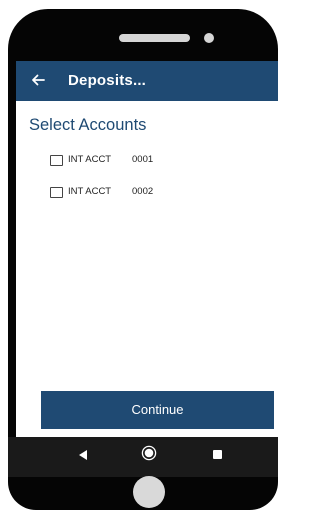 The image size is (320, 510). I want to click on square-recents-icon, so click(217, 454).